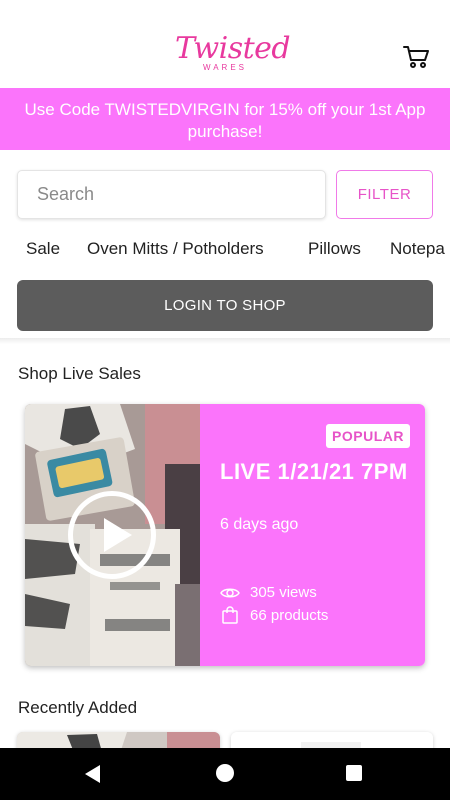 The image size is (450, 800). What do you see at coordinates (230, 592) in the screenshot?
I see `eye-icon` at bounding box center [230, 592].